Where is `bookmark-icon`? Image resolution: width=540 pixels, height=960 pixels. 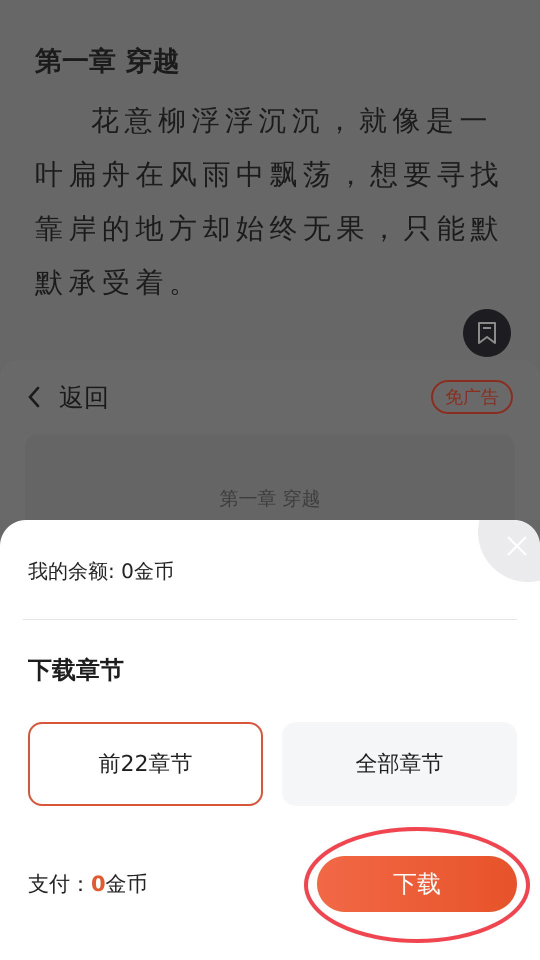
bookmark-icon is located at coordinates (487, 333).